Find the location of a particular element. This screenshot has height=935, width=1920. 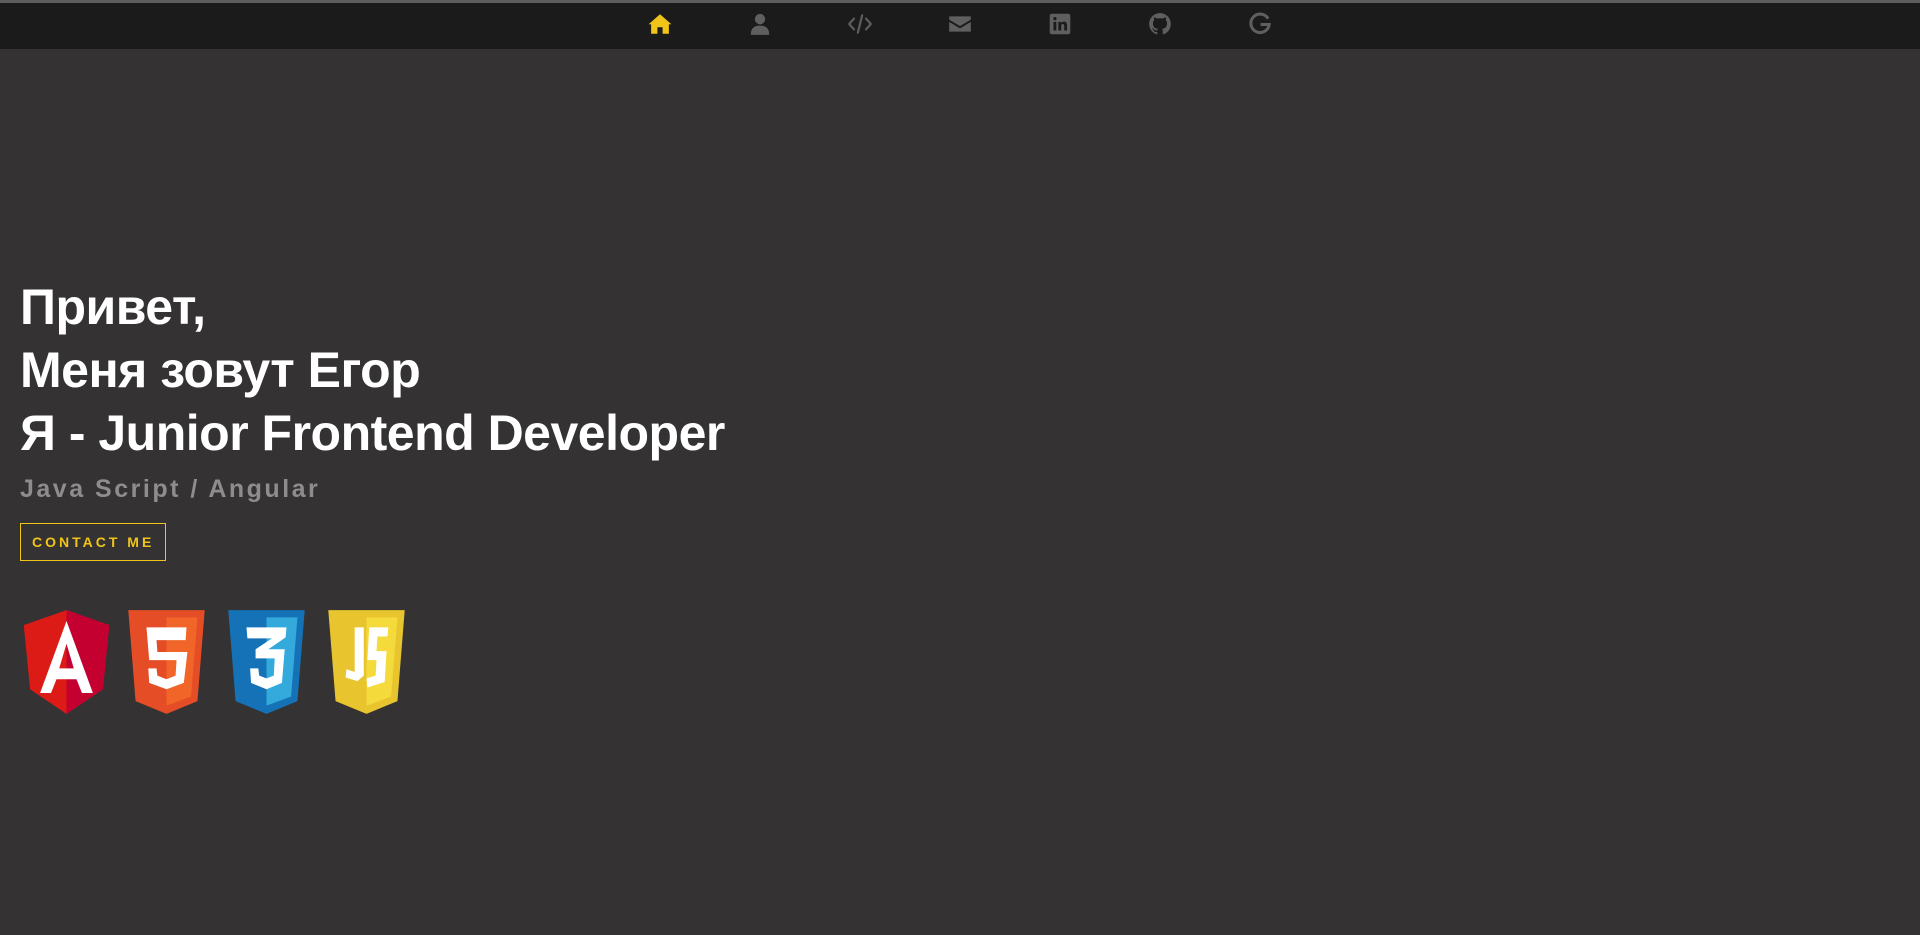

top-navbar is located at coordinates (960, 26).